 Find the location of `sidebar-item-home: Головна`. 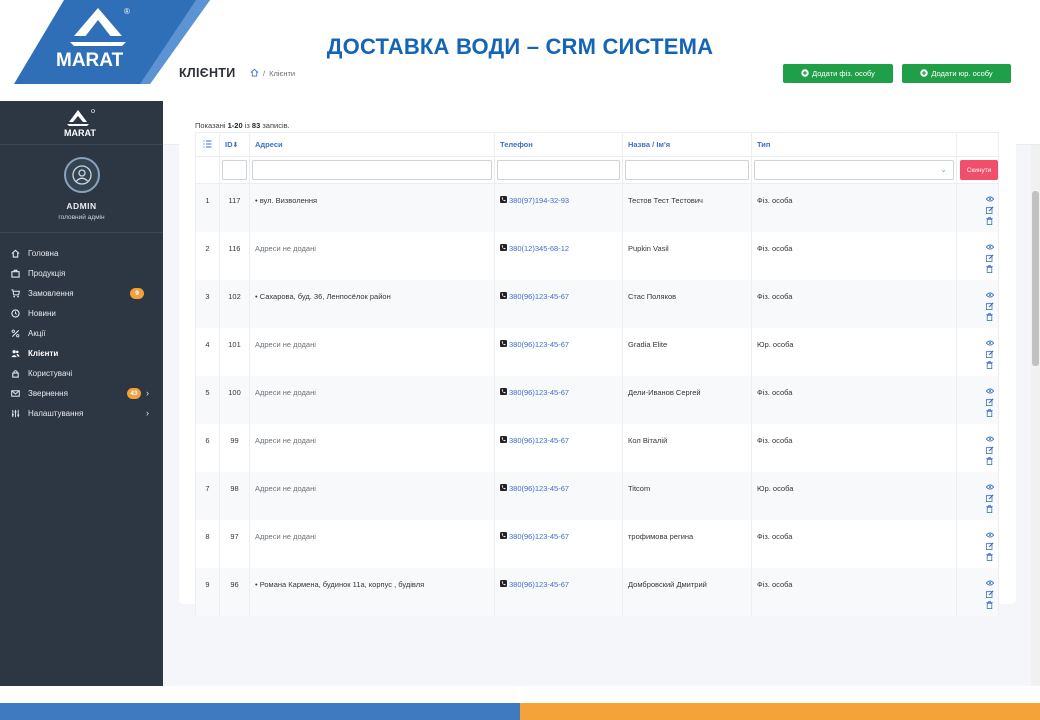

sidebar-item-home: Головна is located at coordinates (81, 253).